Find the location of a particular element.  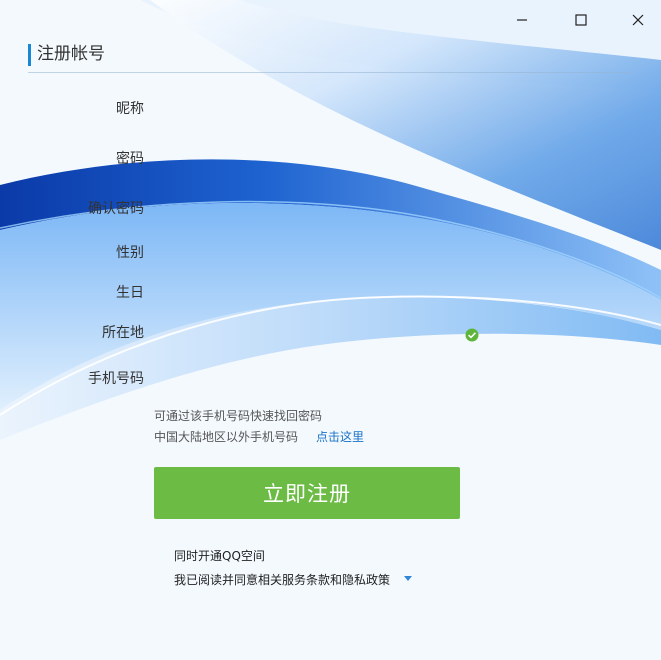

phone-hint-overseas: 中国大陆地区以外手机号码 is located at coordinates (226, 437).